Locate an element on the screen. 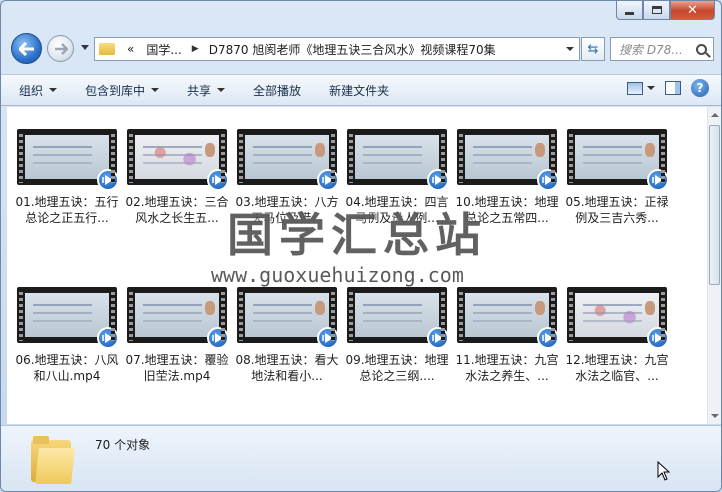  arrow-right-icon is located at coordinates (61, 48).